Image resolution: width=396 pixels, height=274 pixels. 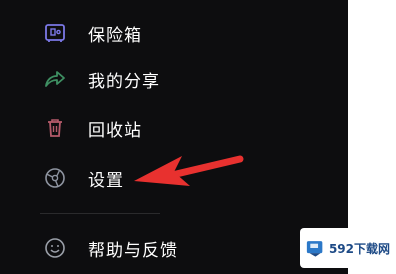 I want to click on menu-item-my-share: 我的分享, so click(x=100, y=79).